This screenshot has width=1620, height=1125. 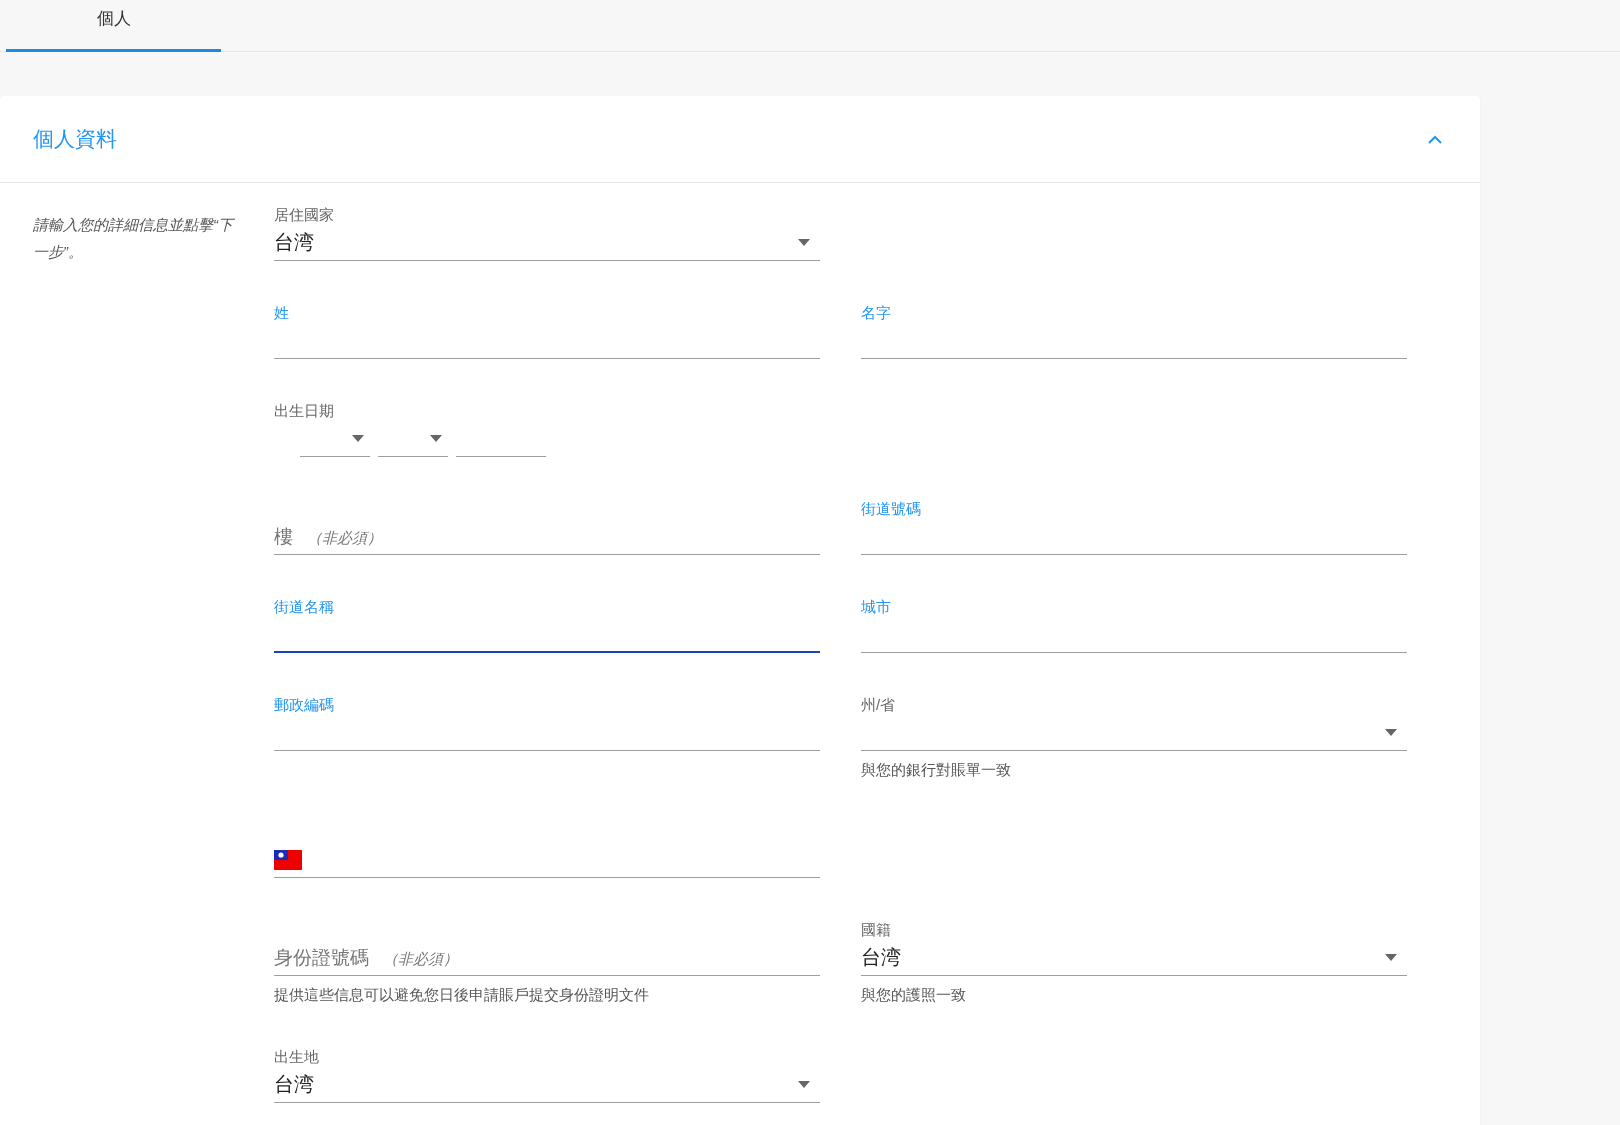 What do you see at coordinates (304, 705) in the screenshot?
I see `field-label: 郵政編碼` at bounding box center [304, 705].